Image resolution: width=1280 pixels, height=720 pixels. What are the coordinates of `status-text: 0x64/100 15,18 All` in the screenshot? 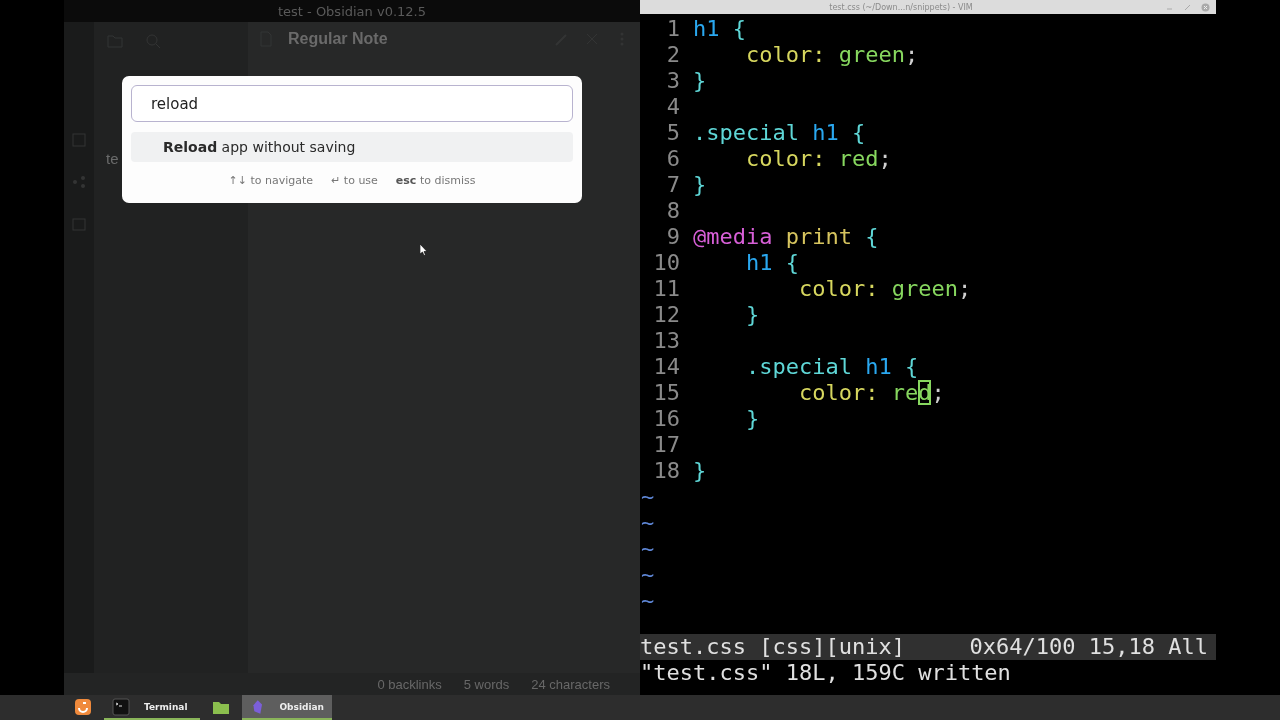 It's located at (1088, 647).